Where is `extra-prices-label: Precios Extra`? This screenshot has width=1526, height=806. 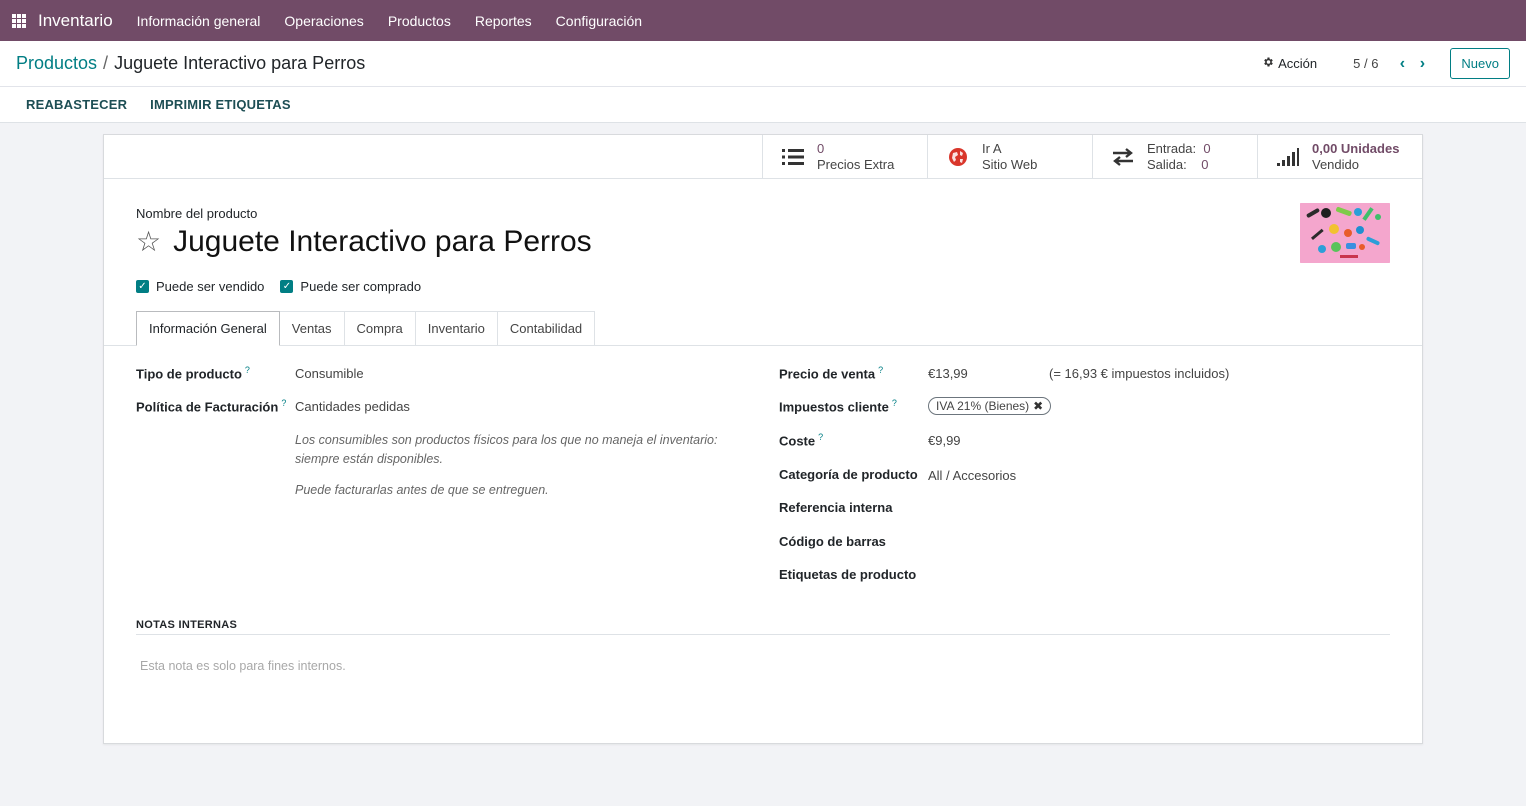 extra-prices-label: Precios Extra is located at coordinates (856, 164).